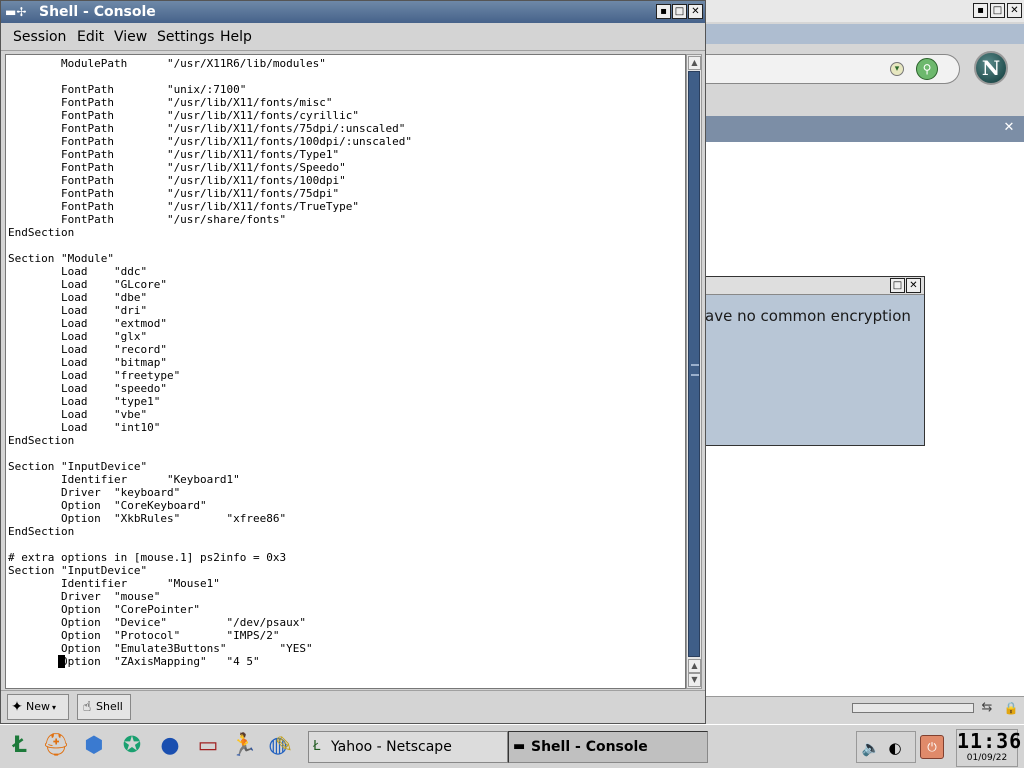 The image size is (1024, 768). What do you see at coordinates (864, 129) in the screenshot?
I see `netscape-sidebar-header` at bounding box center [864, 129].